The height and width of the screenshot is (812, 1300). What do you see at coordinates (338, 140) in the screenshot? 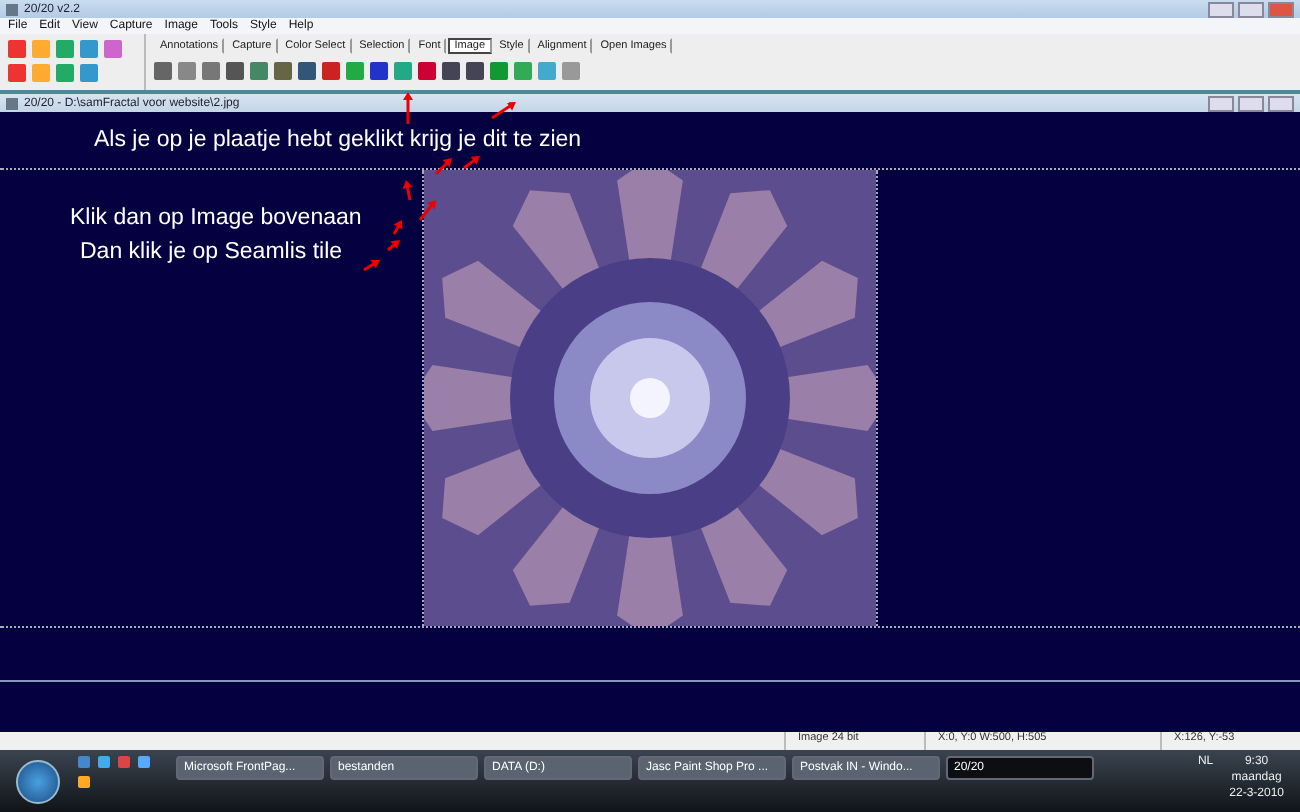
I see `instruction-text: Als je op je plaatje hebt geklikt krijg je dit te zien` at bounding box center [338, 140].